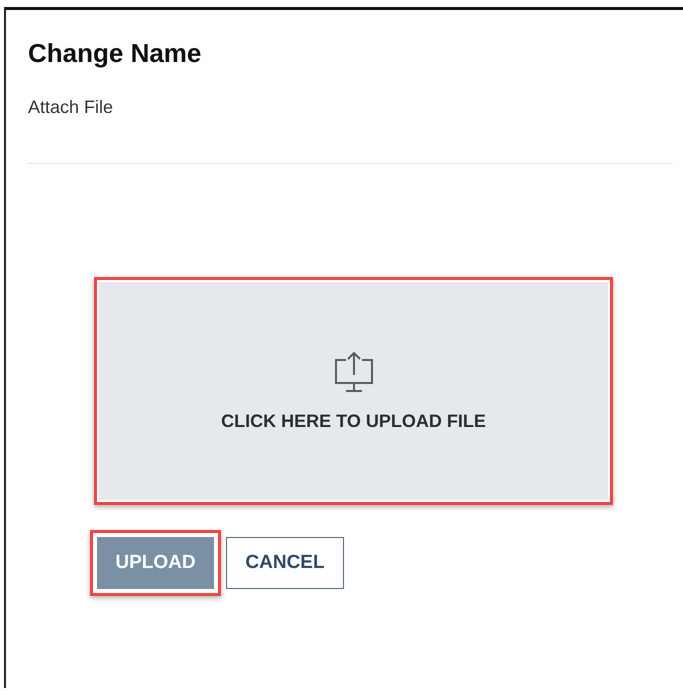  What do you see at coordinates (285, 563) in the screenshot?
I see `cancel-button: CANCEL` at bounding box center [285, 563].